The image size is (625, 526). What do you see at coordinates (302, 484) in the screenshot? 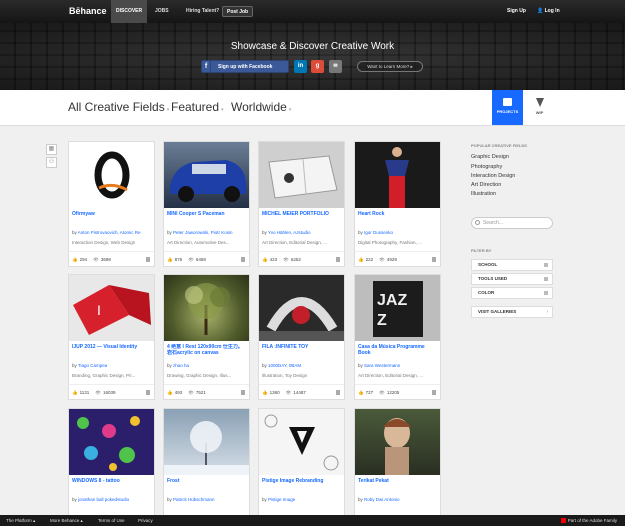
I see `project-title: Pistige Image Rebranding` at bounding box center [302, 484].